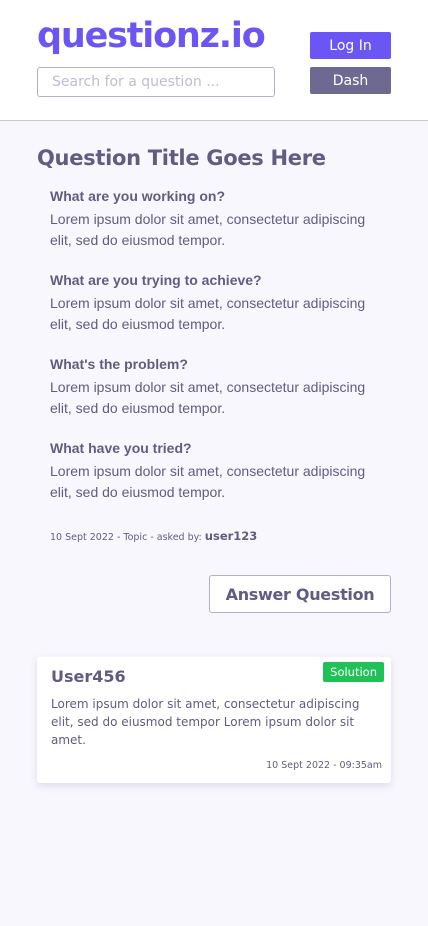 The image size is (428, 926). I want to click on section-heading: What are you working on?, so click(138, 196).